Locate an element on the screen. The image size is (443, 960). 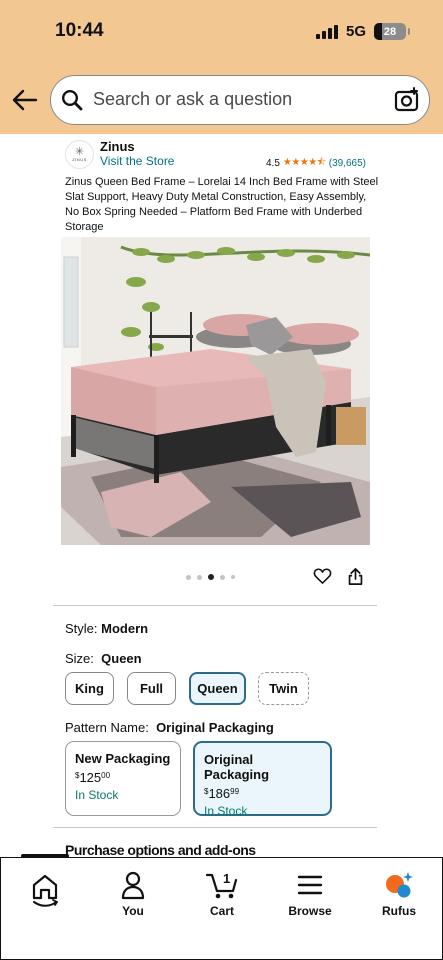
app-header: 10:44 5G 28 is located at coordinates (221, 67).